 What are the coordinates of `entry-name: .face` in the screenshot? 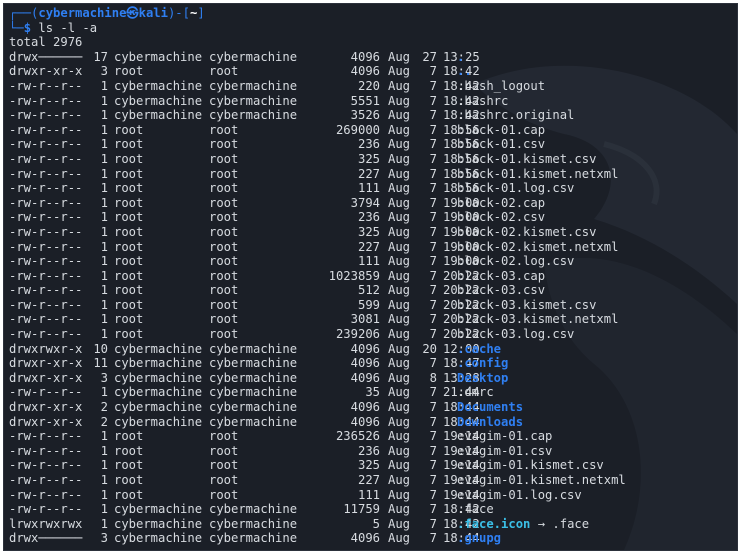 It's located at (475, 509).